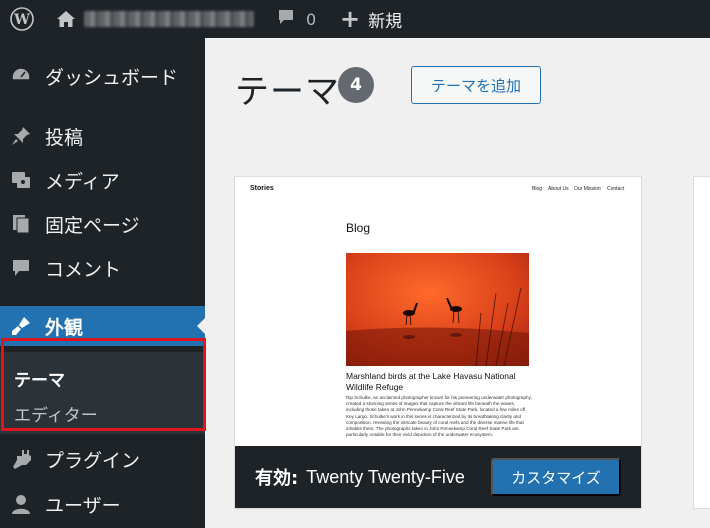  I want to click on comments-link: 0, so click(296, 19).